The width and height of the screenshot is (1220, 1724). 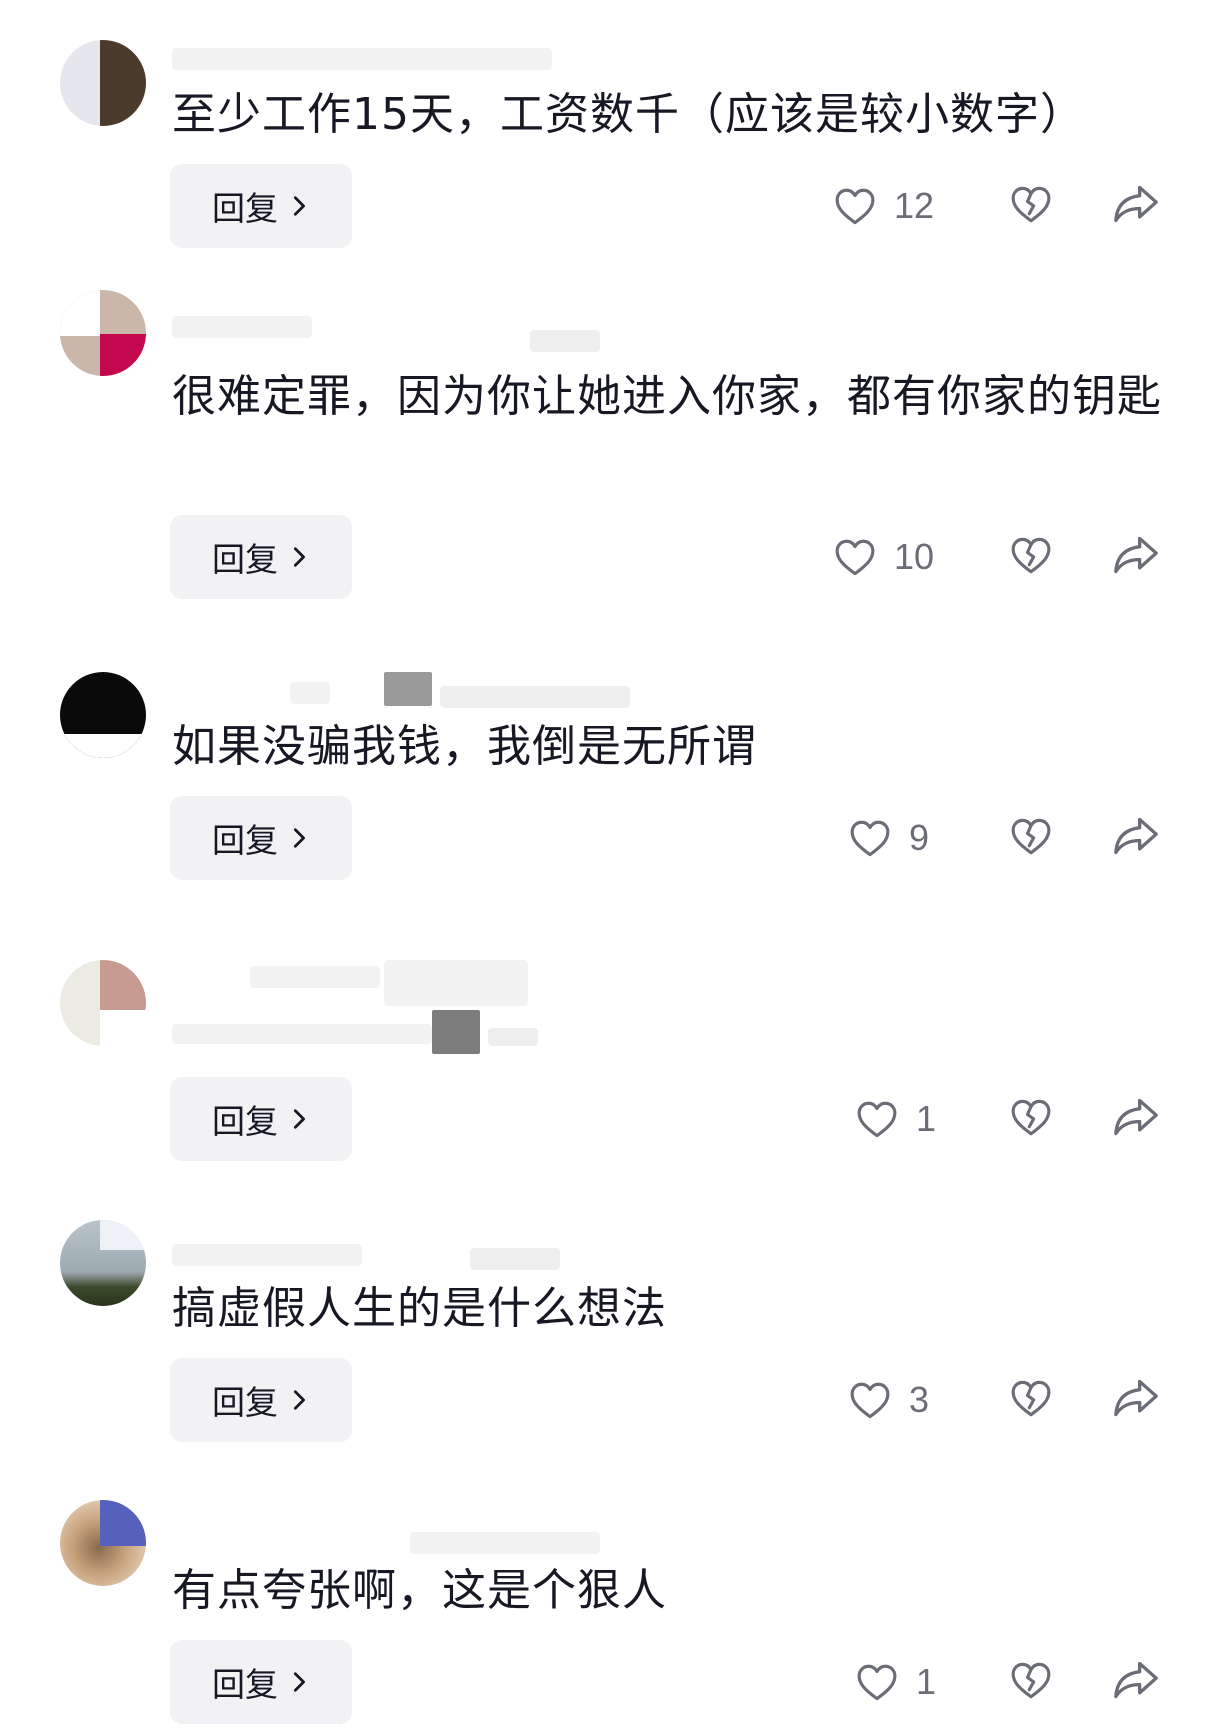 I want to click on comment-text: 如果没骗我钱，我倒是无所谓, so click(x=464, y=746).